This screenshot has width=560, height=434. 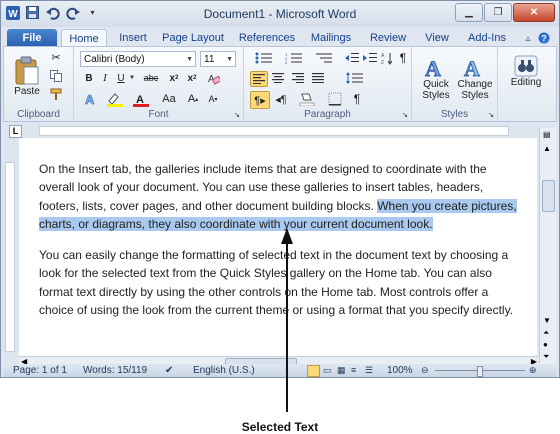 I want to click on callout-arrow, so click(x=287, y=320).